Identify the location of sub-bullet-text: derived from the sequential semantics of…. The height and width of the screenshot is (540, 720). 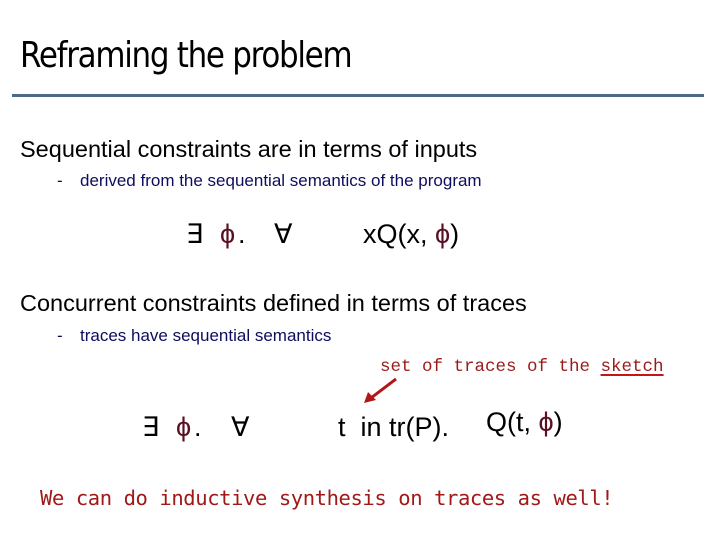
(281, 180).